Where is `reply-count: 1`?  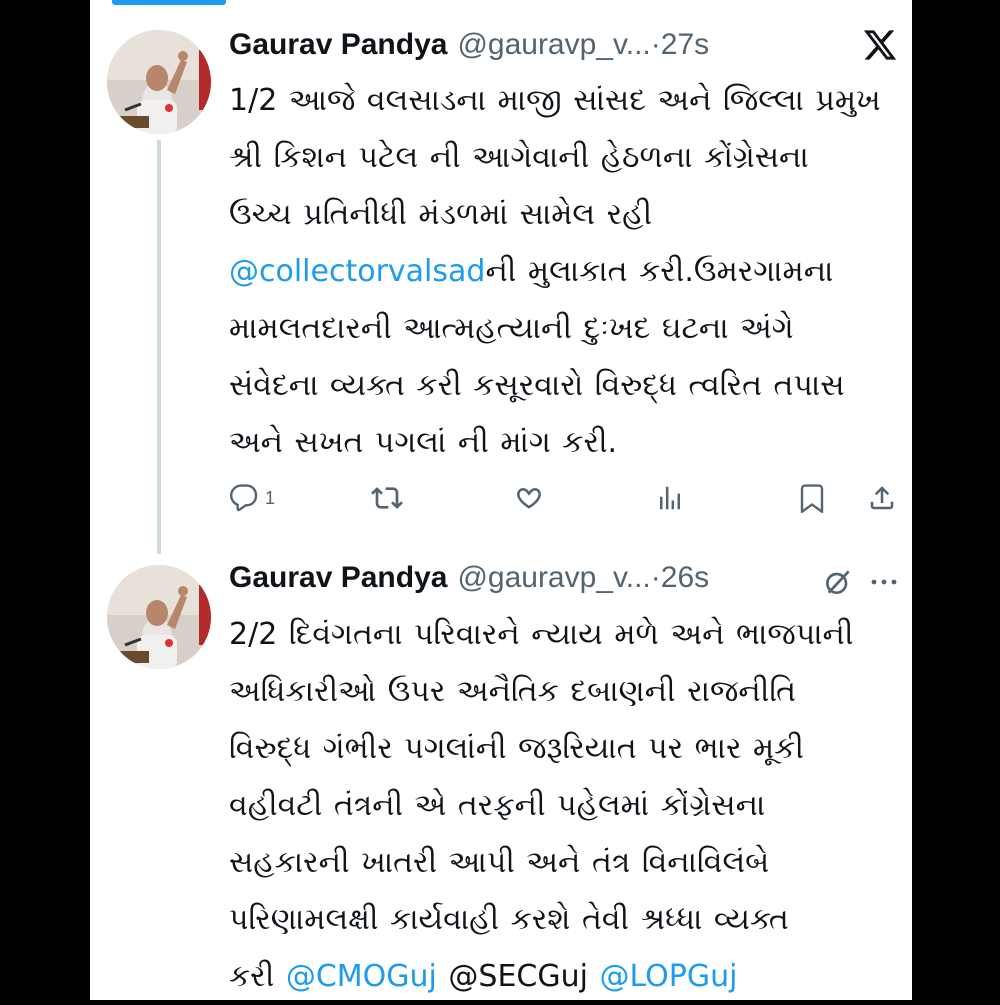 reply-count: 1 is located at coordinates (270, 497).